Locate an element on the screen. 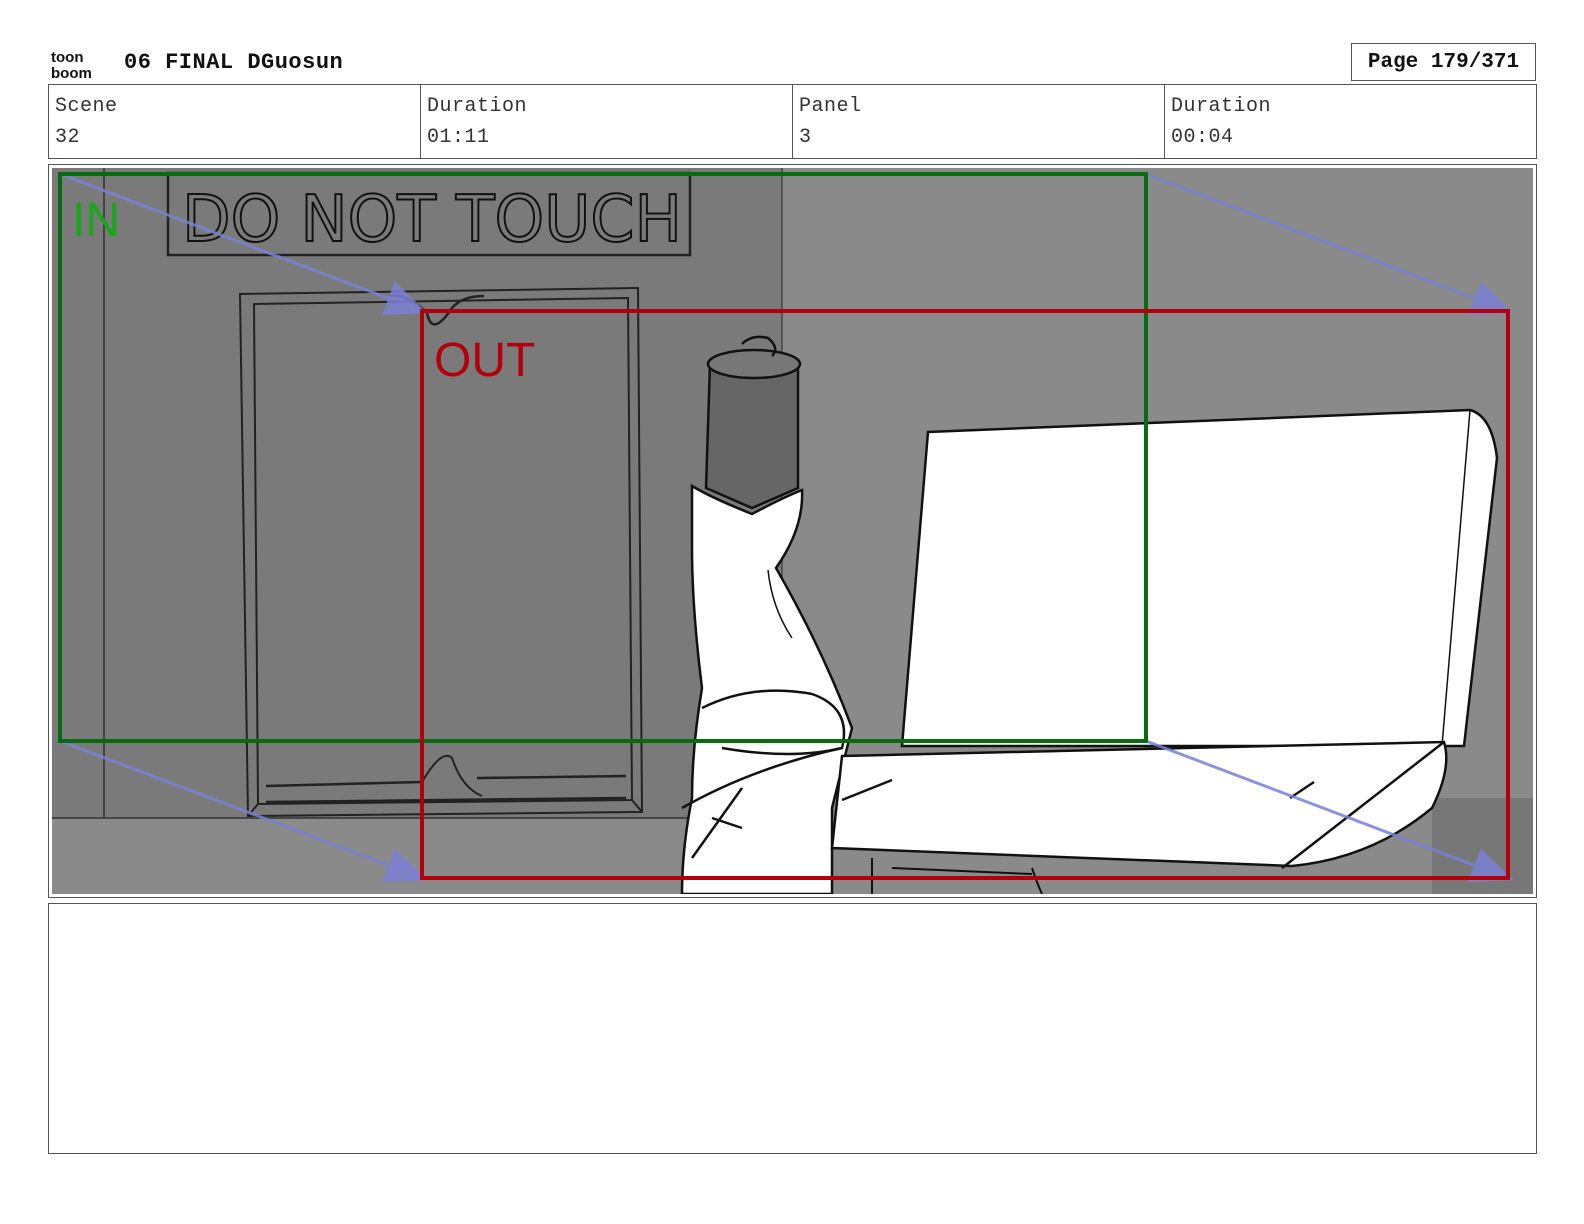  panel-duration-value: 00:04 is located at coordinates (1202, 137).